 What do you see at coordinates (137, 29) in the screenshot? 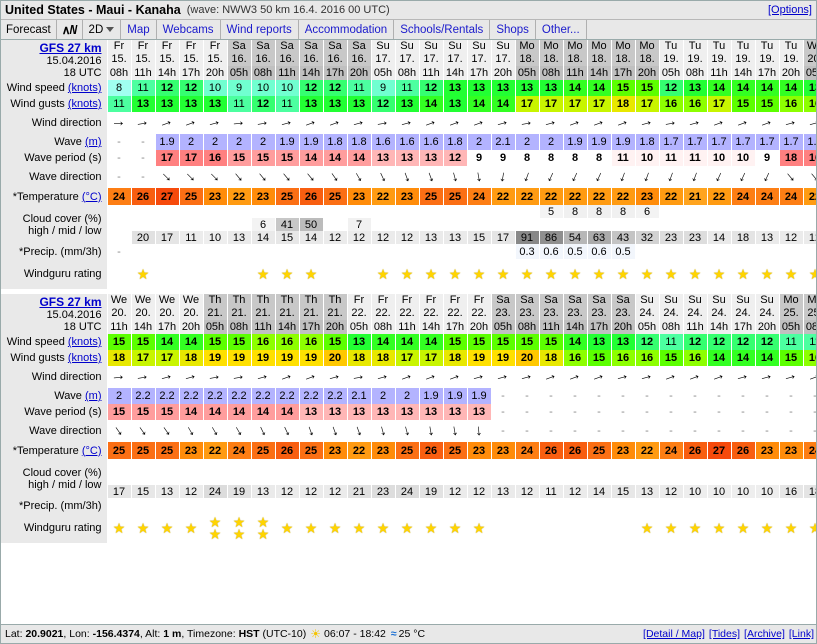
I see `nav-item-map: Map` at bounding box center [137, 29].